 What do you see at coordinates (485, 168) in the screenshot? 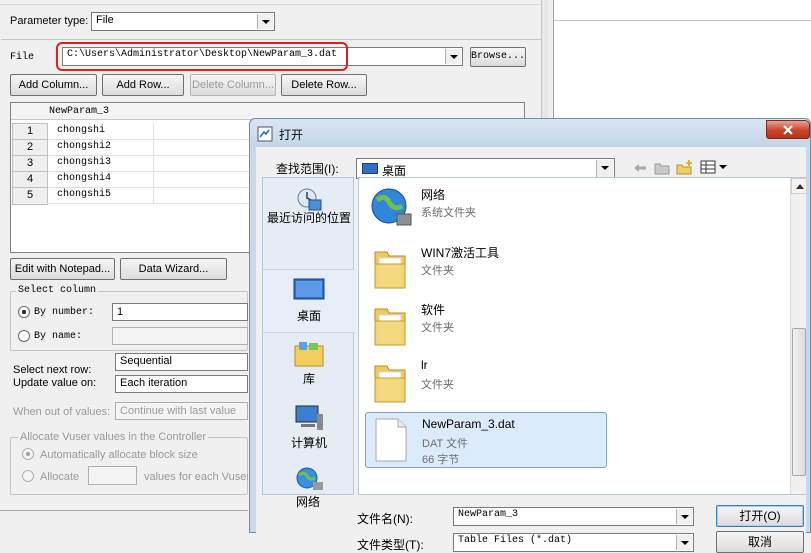
I see `look-in-dropdown: 桌面` at bounding box center [485, 168].